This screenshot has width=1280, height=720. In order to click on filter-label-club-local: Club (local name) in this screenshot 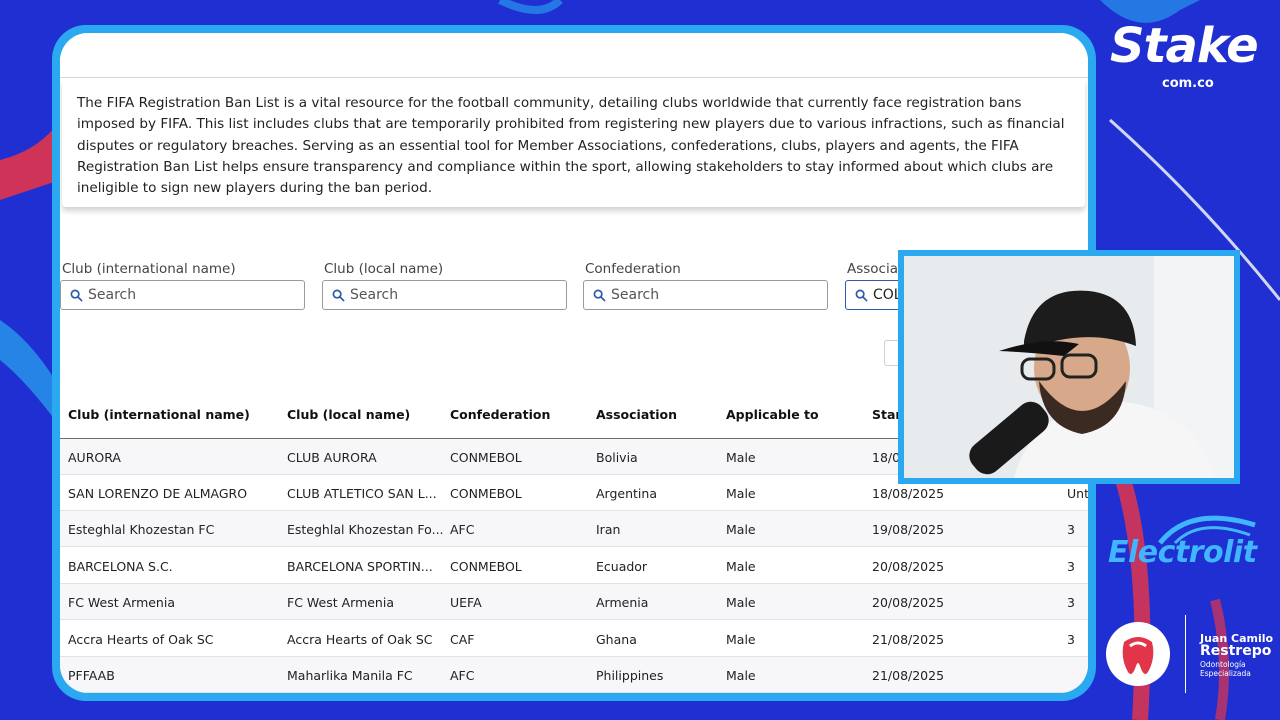, I will do `click(384, 269)`.